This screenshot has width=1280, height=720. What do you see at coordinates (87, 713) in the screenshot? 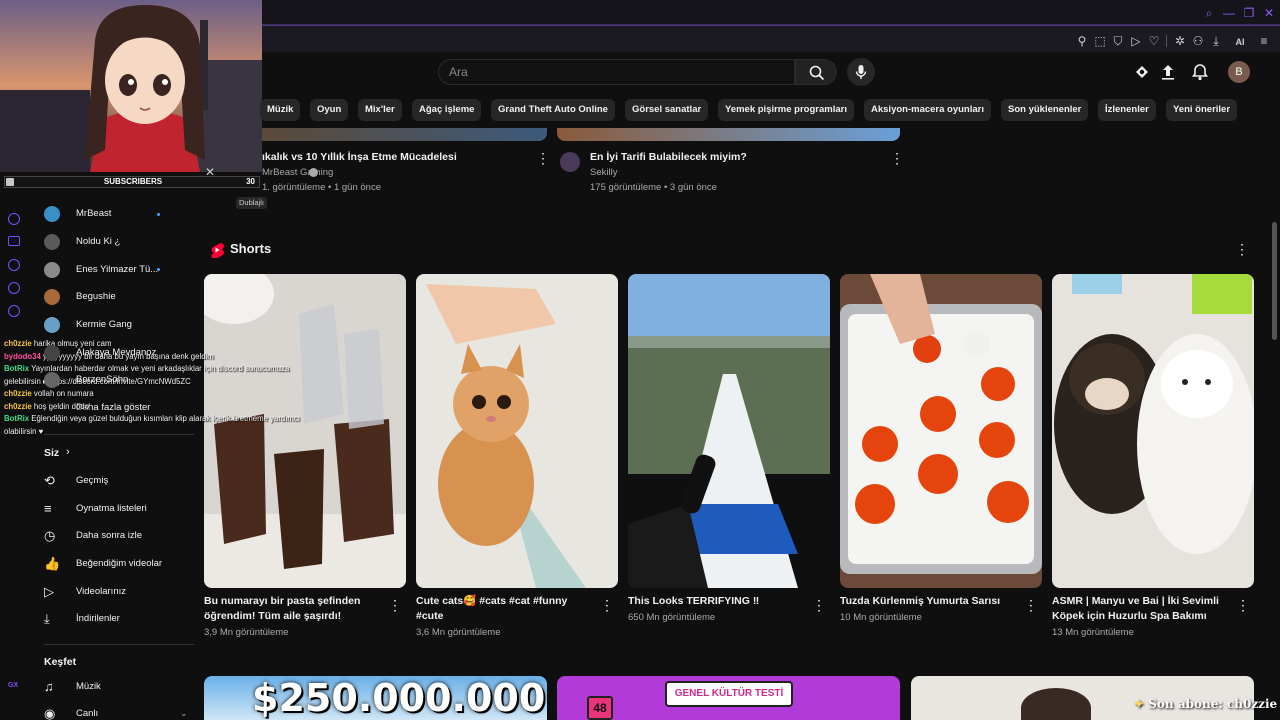
I see `explore-item: Canlı` at bounding box center [87, 713].